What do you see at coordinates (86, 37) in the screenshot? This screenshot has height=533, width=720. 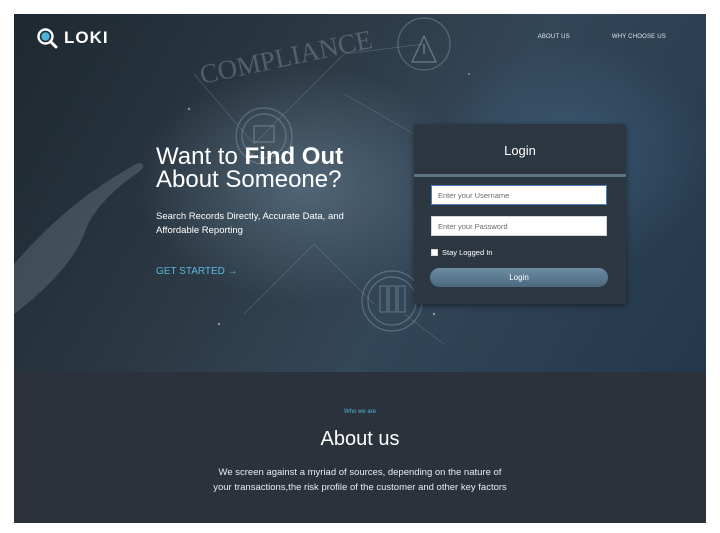 I see `brand-name: LOKI` at bounding box center [86, 37].